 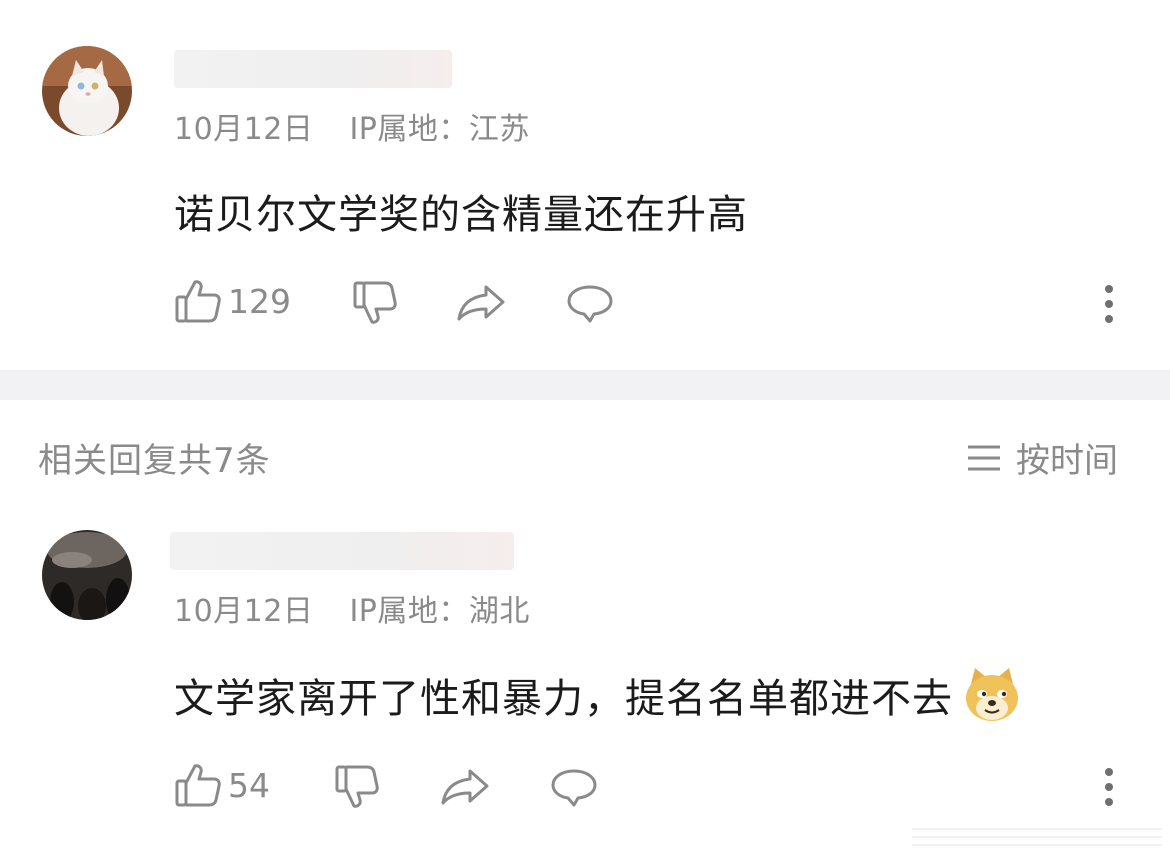 What do you see at coordinates (992, 694) in the screenshot?
I see `doge-emoji` at bounding box center [992, 694].